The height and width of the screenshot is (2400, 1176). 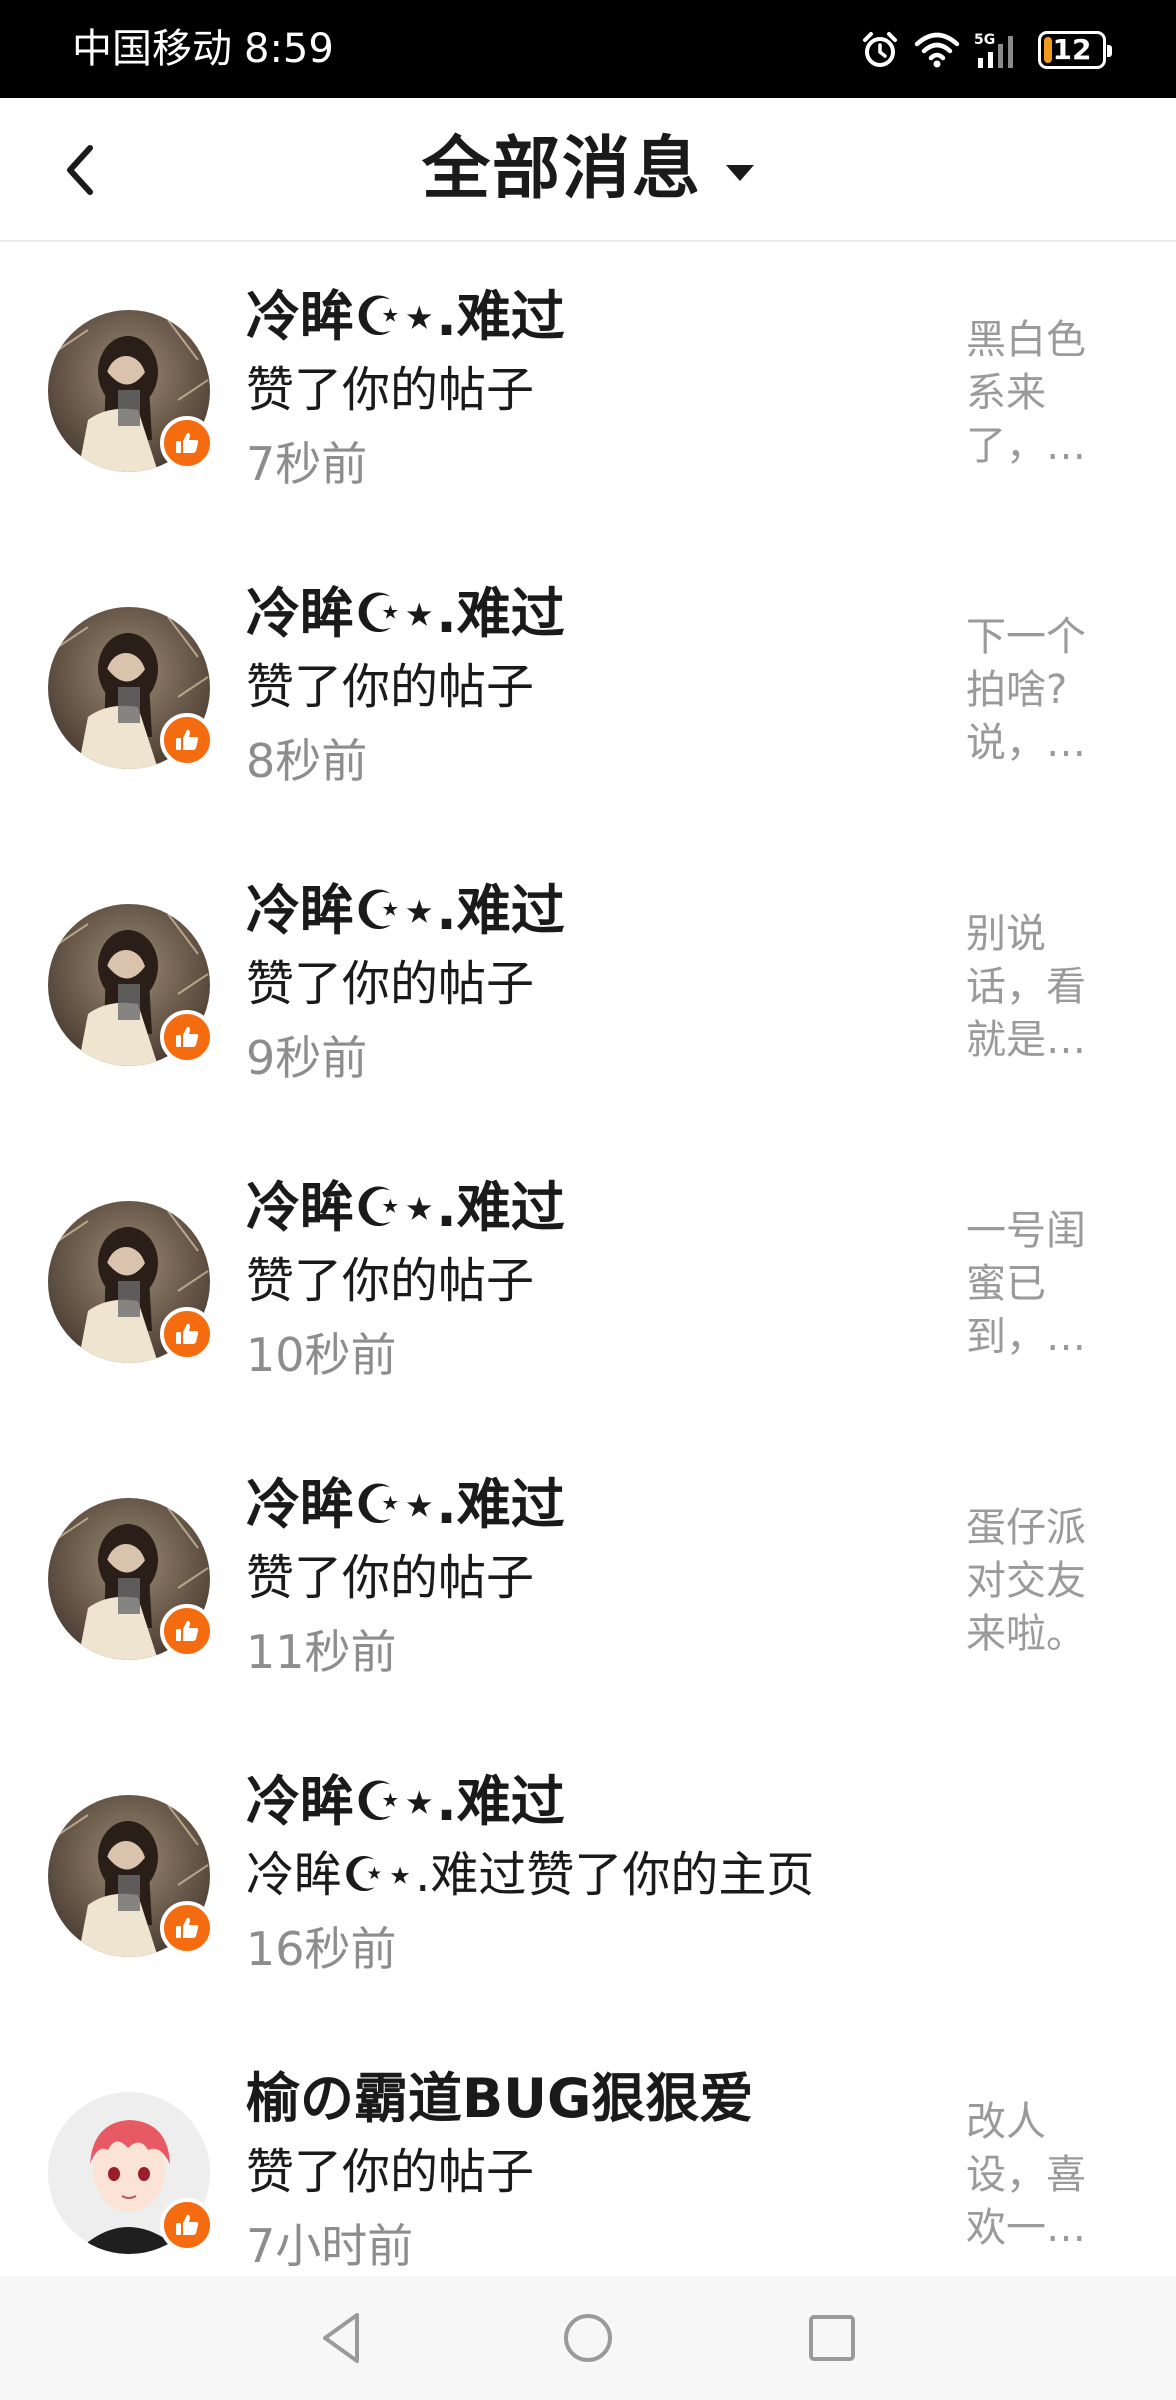 What do you see at coordinates (576, 1280) in the screenshot?
I see `message-content: 冷眸☪⋆.难过 赞了你的帖子 10秒前` at bounding box center [576, 1280].